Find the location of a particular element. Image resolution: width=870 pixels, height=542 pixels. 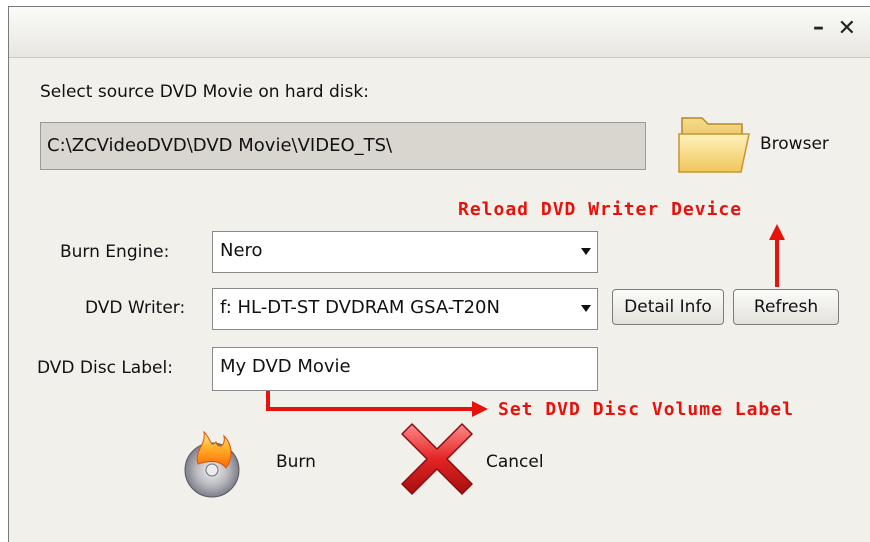

close-button: ✕ is located at coordinates (847, 29).